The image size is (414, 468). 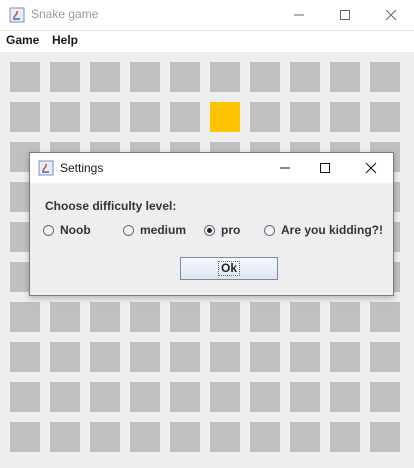 I want to click on close-button, so click(x=391, y=15).